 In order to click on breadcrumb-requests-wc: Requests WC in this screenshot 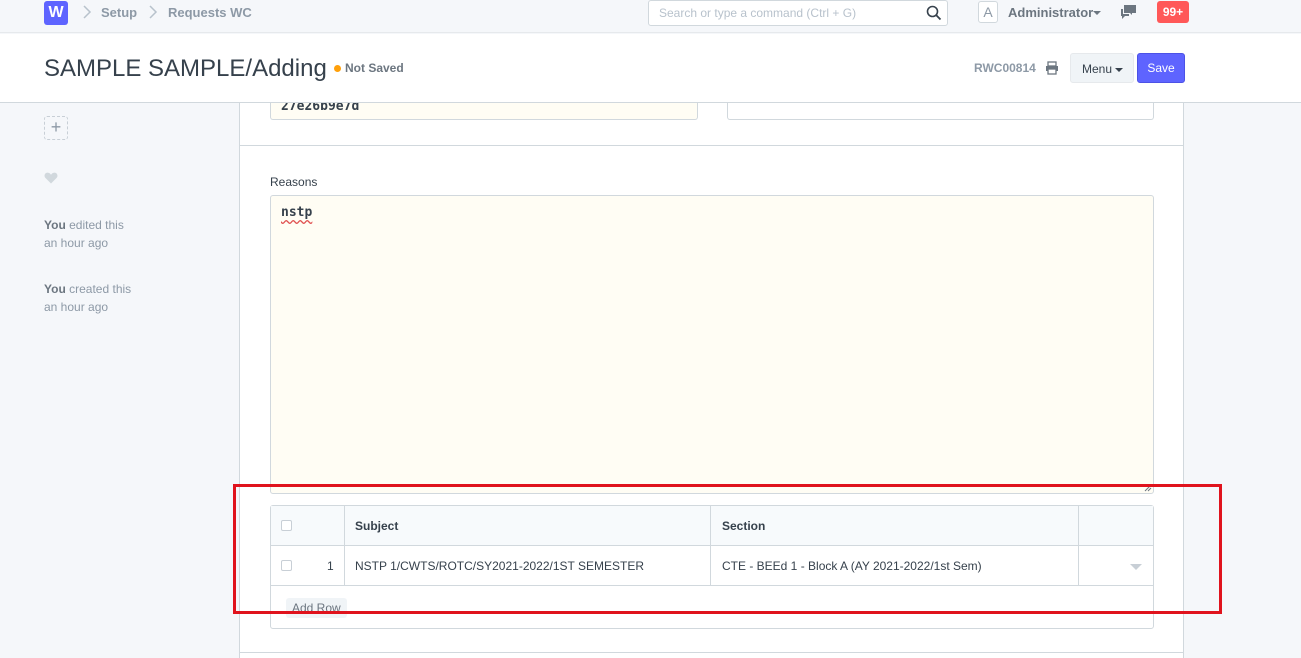, I will do `click(210, 12)`.